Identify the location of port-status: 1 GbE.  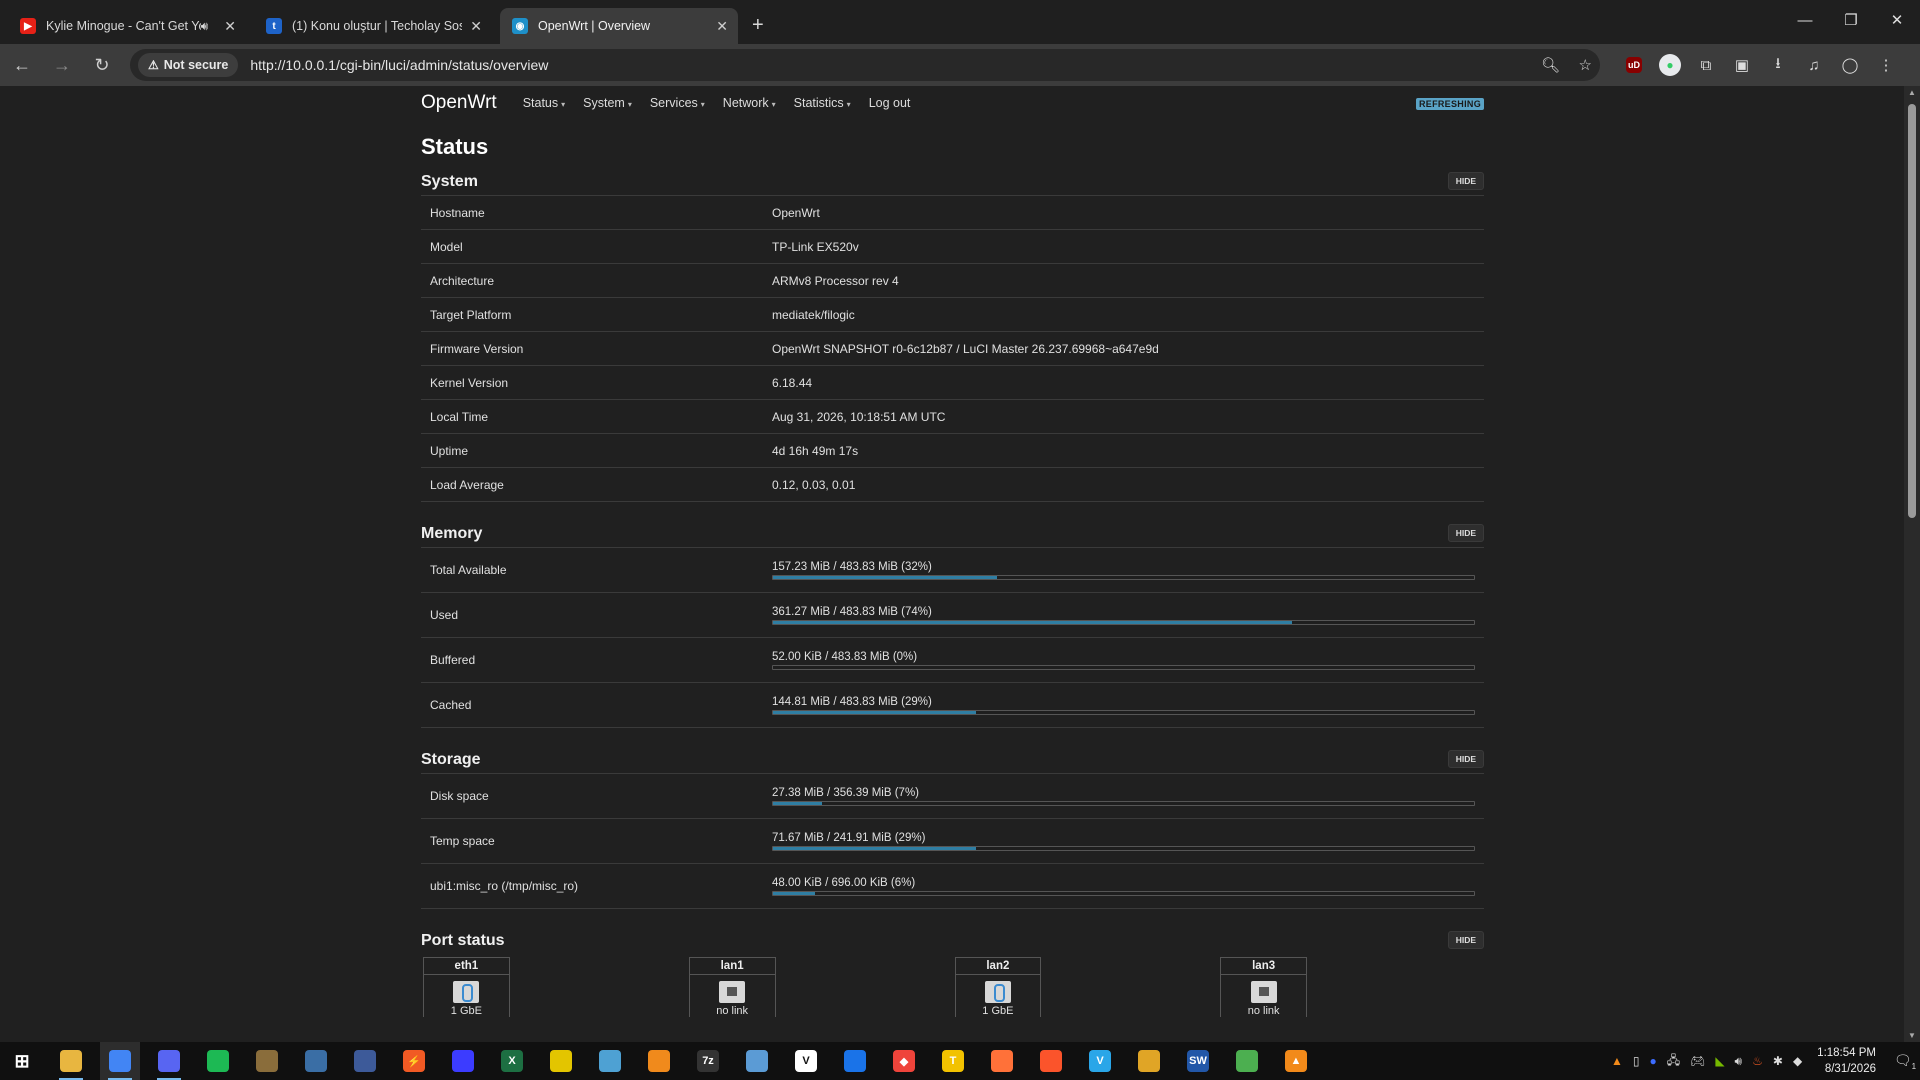
(466, 1011).